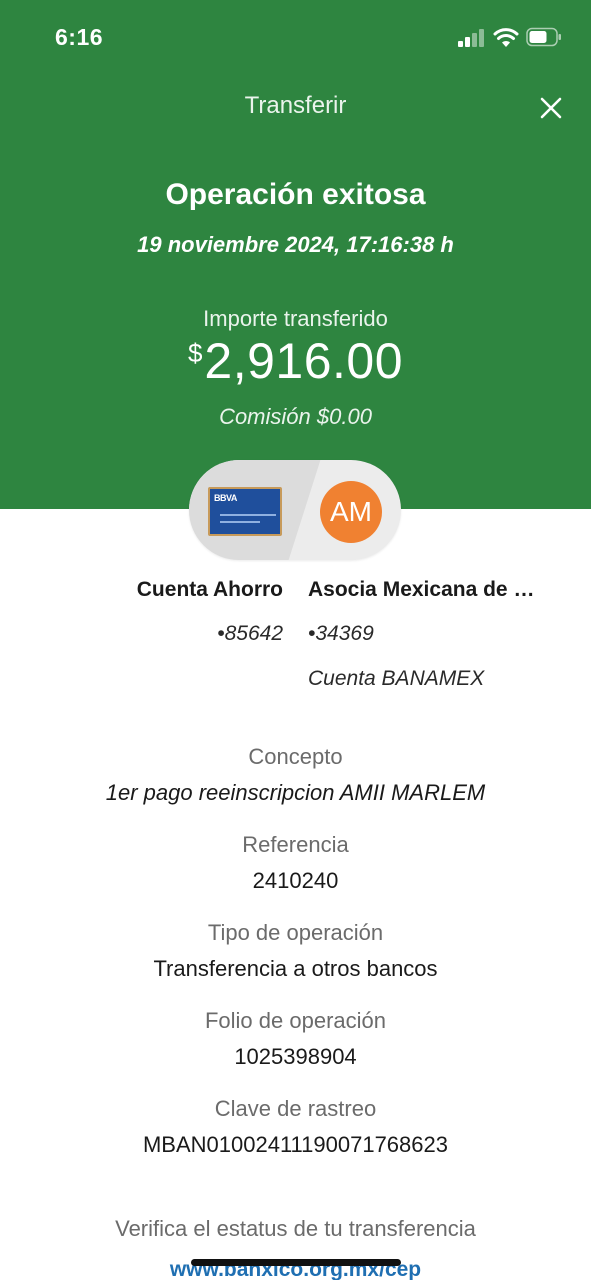  I want to click on transfer-visual: BBVA AM, so click(295, 510).